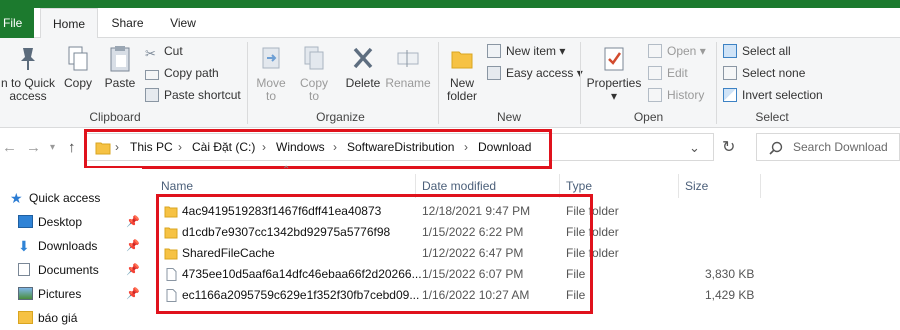  What do you see at coordinates (25, 293) in the screenshot?
I see `pictures-icon` at bounding box center [25, 293].